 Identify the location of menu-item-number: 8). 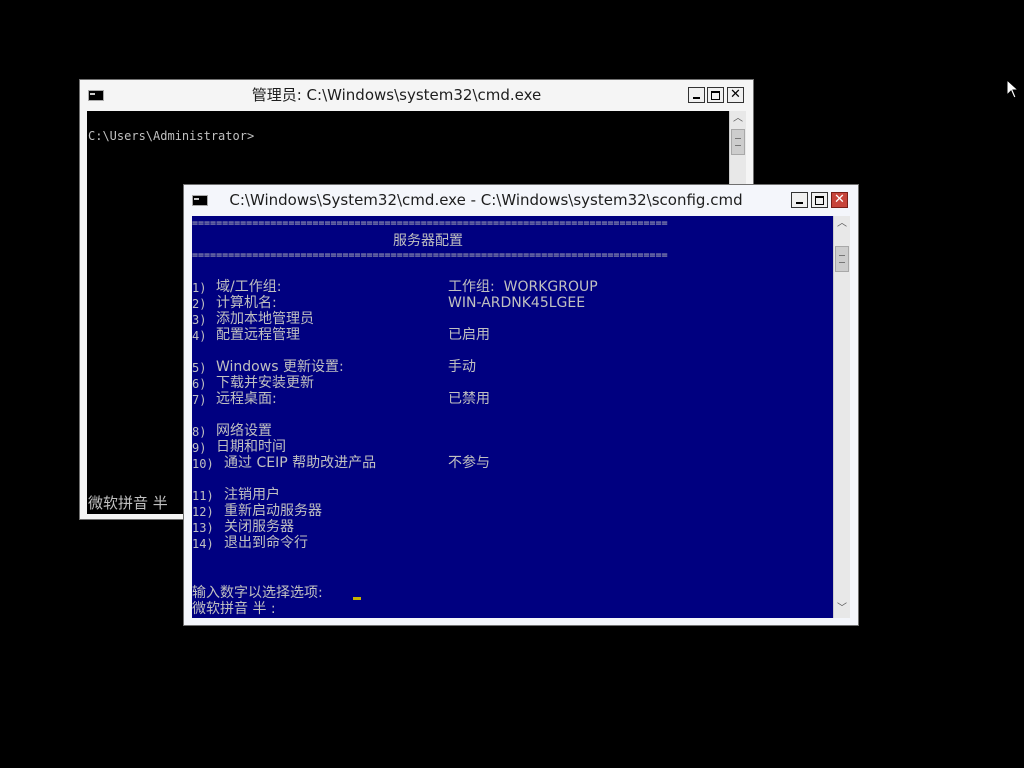
(199, 432).